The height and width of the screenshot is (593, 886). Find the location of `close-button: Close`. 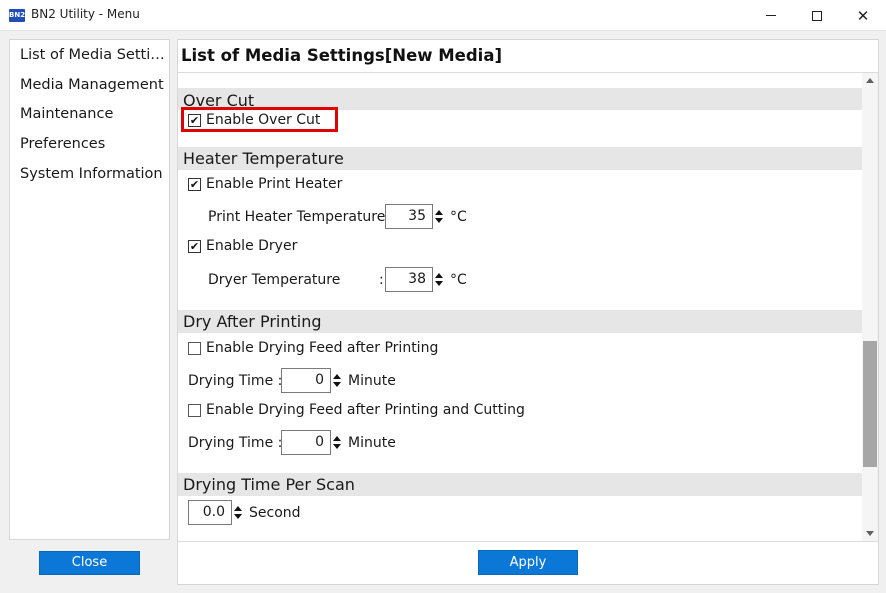

close-button: Close is located at coordinates (89, 563).